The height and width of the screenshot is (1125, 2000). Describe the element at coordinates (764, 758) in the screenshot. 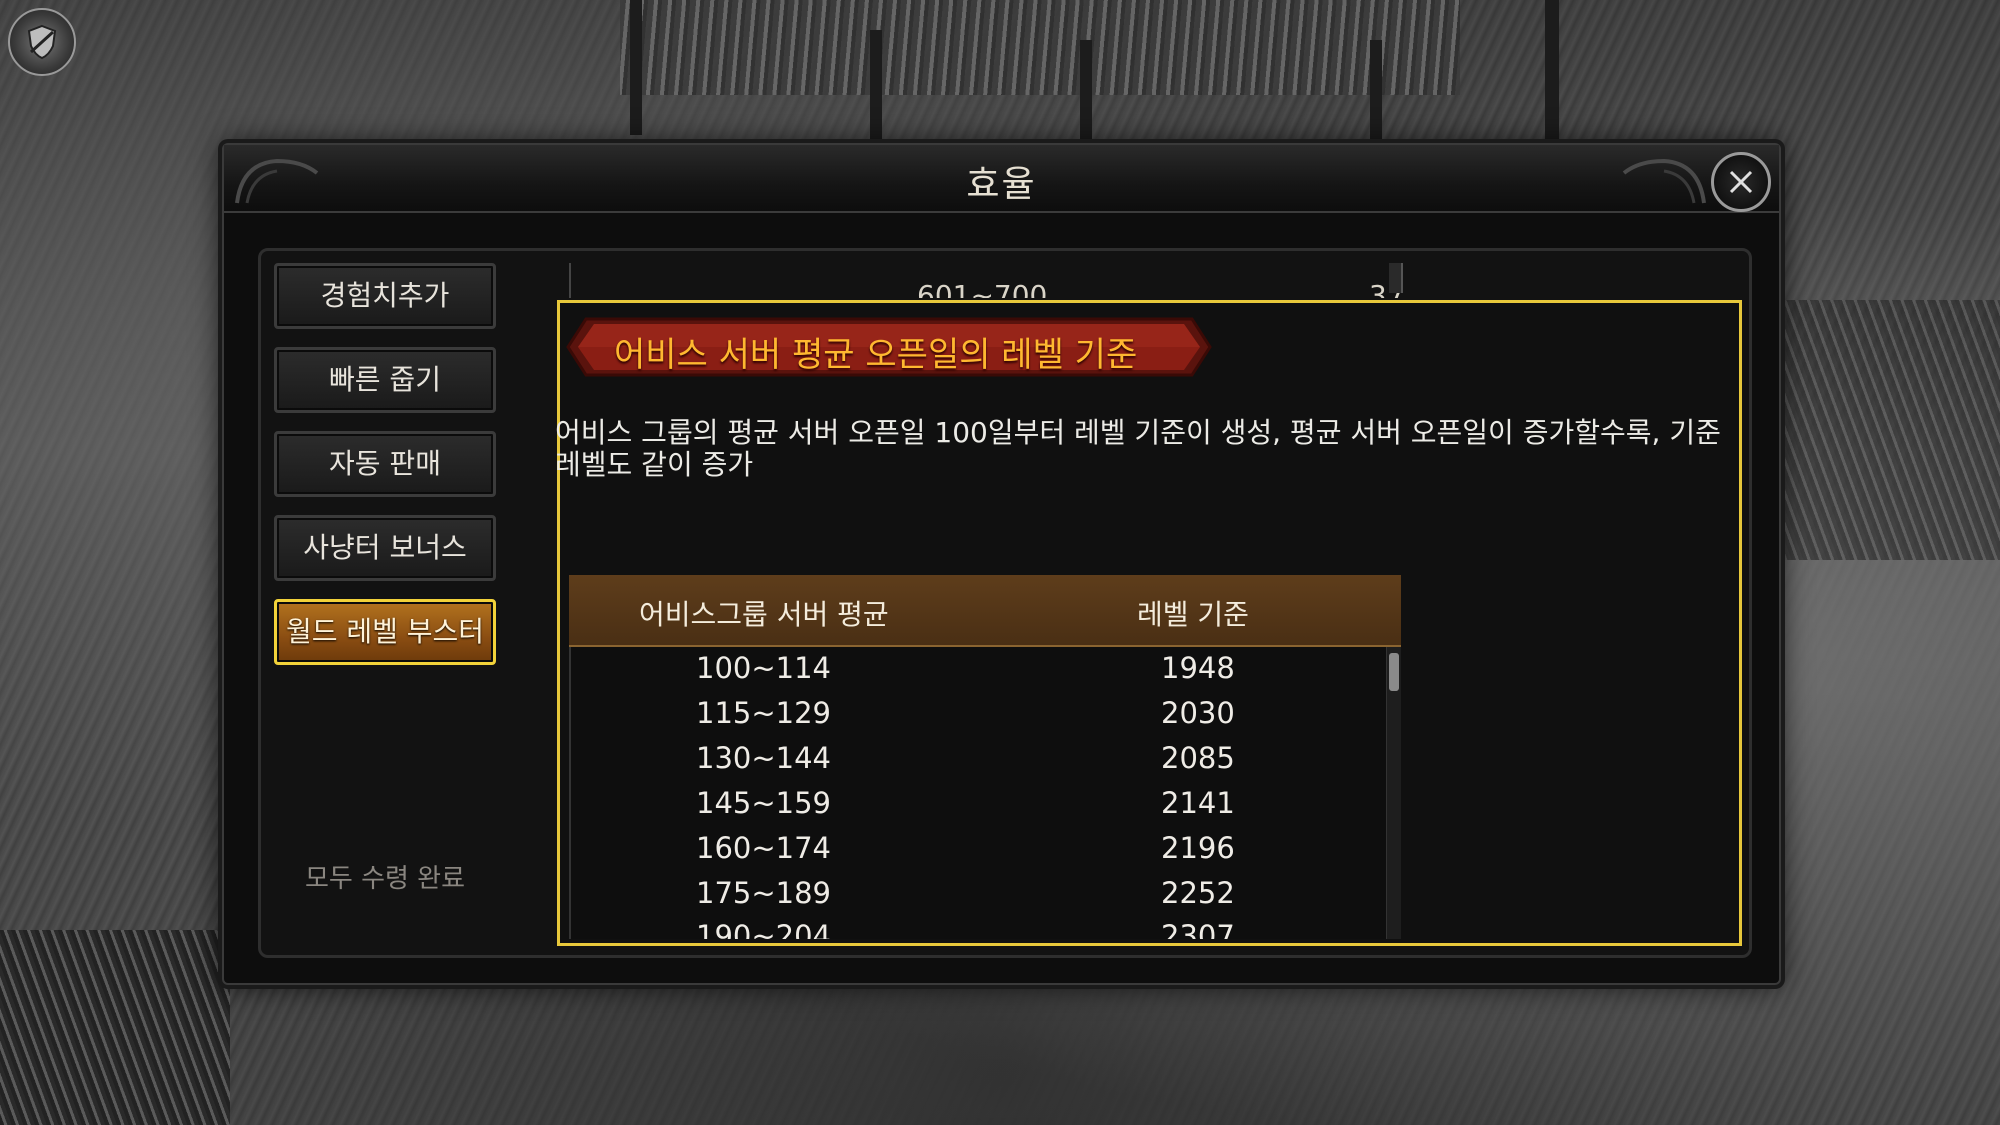

I see `row-range: 130~144` at that location.